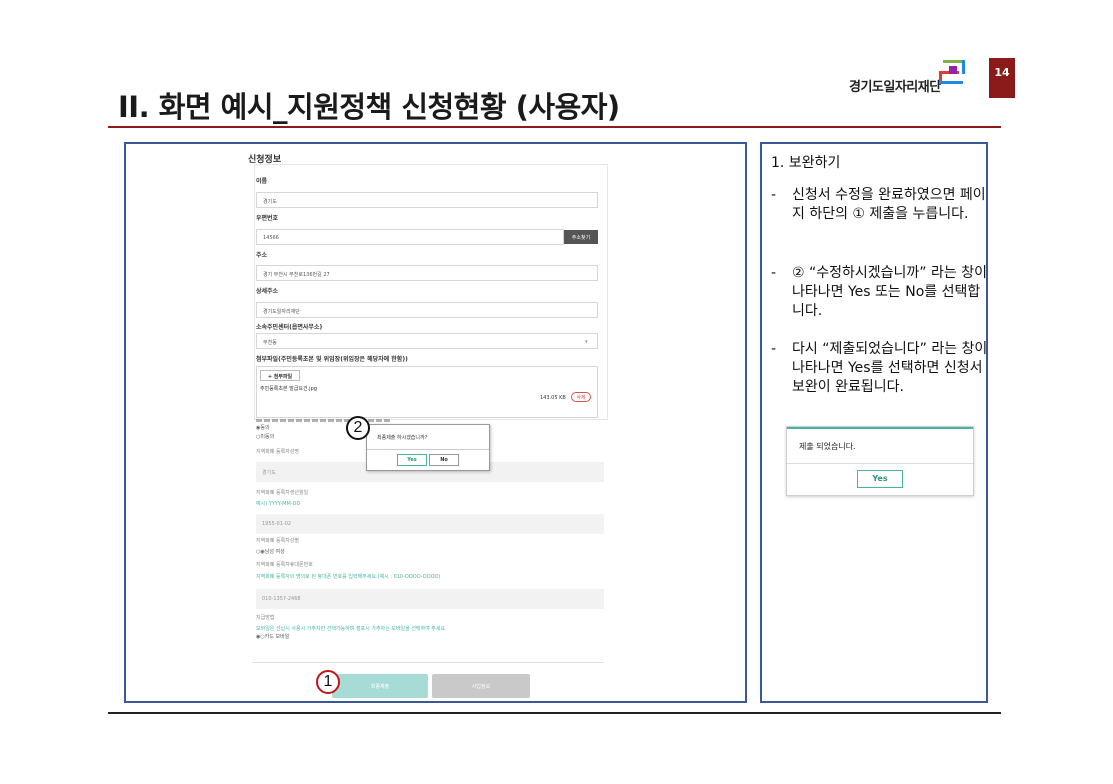  I want to click on consent-yes-label: 동의, so click(265, 428).